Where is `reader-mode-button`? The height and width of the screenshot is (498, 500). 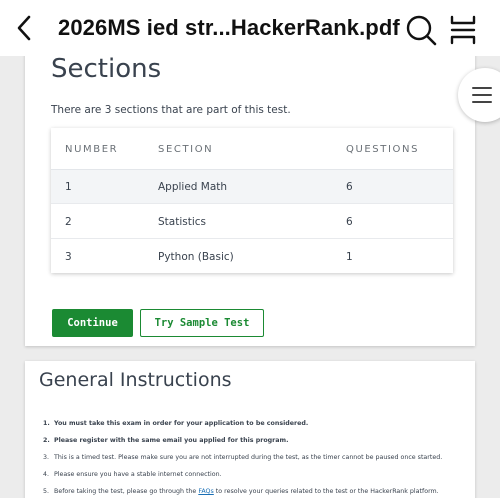 reader-mode-button is located at coordinates (463, 30).